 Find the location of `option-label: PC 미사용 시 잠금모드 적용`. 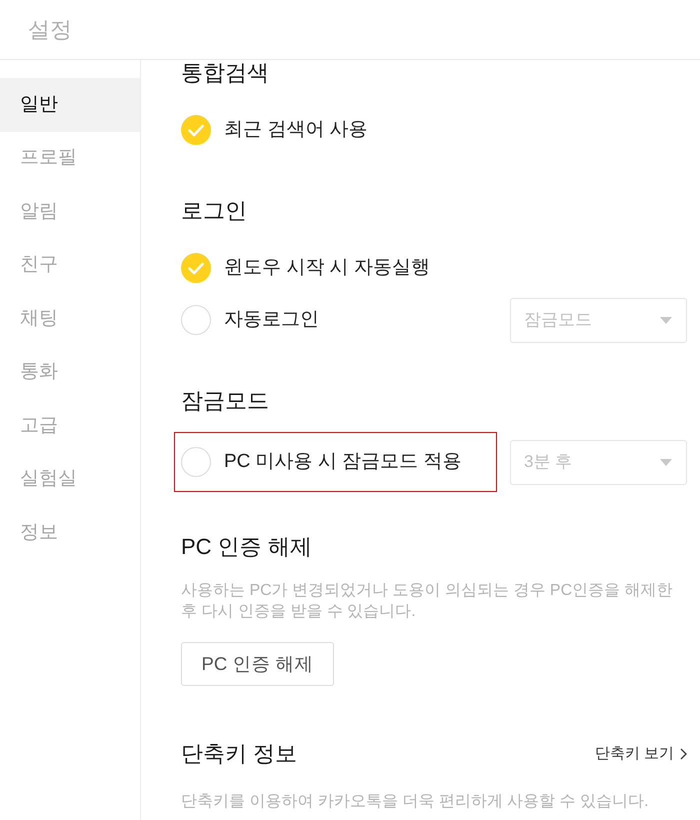

option-label: PC 미사용 시 잠금모드 적용 is located at coordinates (343, 462).